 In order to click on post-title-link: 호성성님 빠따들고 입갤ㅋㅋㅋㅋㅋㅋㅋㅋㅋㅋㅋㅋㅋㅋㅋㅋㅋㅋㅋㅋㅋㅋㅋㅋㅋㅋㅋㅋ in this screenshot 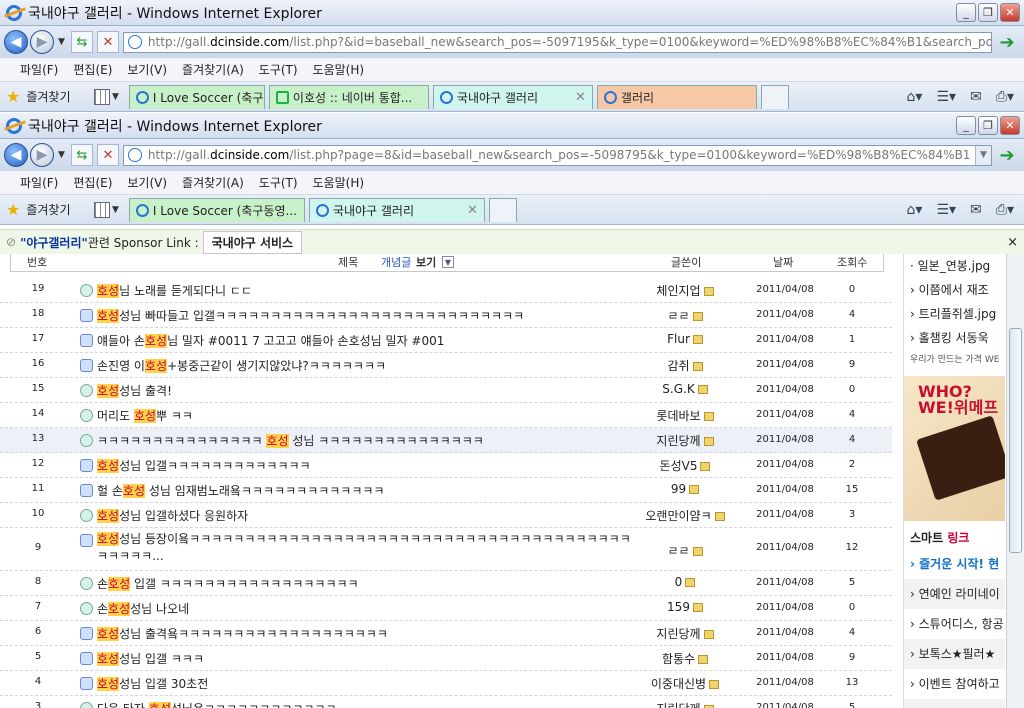, I will do `click(367, 315)`.